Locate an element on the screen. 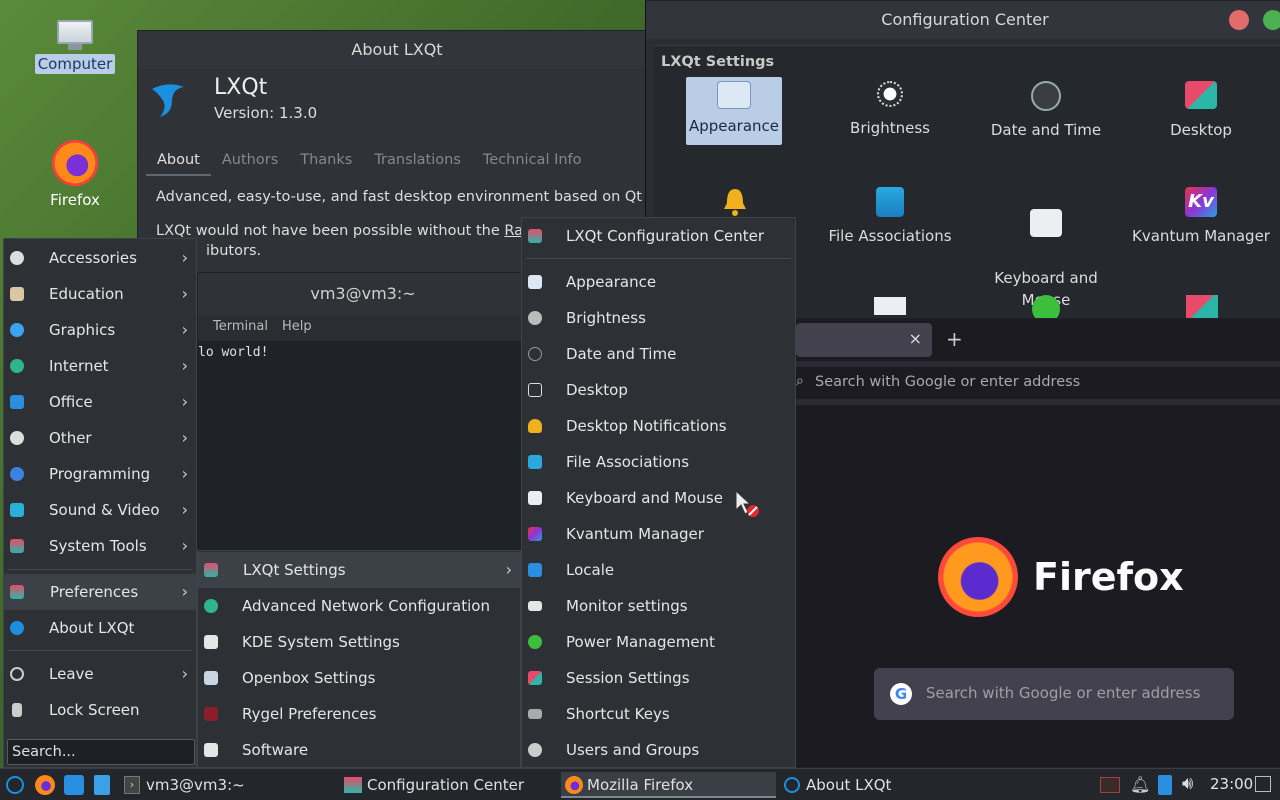 The width and height of the screenshot is (1280, 800). menu-rygel-preferences: Rygel Preferences is located at coordinates (359, 714).